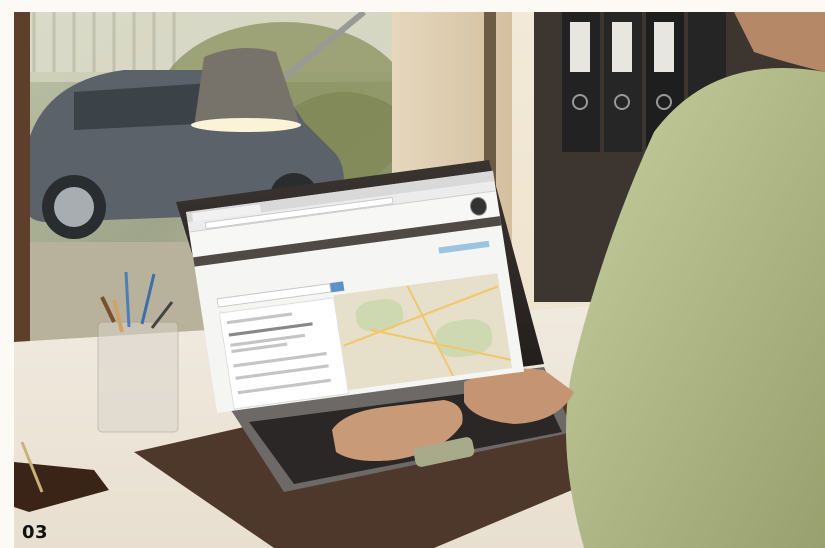  Describe the element at coordinates (478, 206) in the screenshot. I see `brand-logo-icon` at that location.